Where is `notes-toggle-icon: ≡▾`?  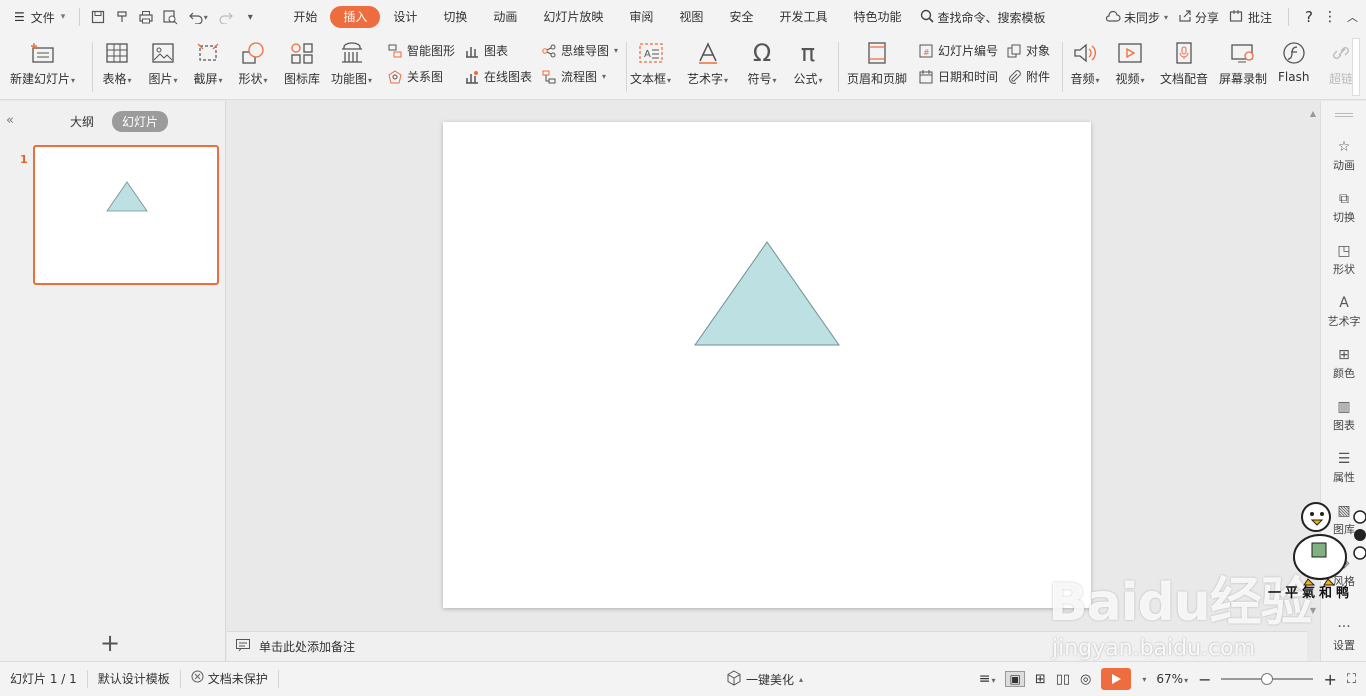 notes-toggle-icon: ≡▾ is located at coordinates (987, 679).